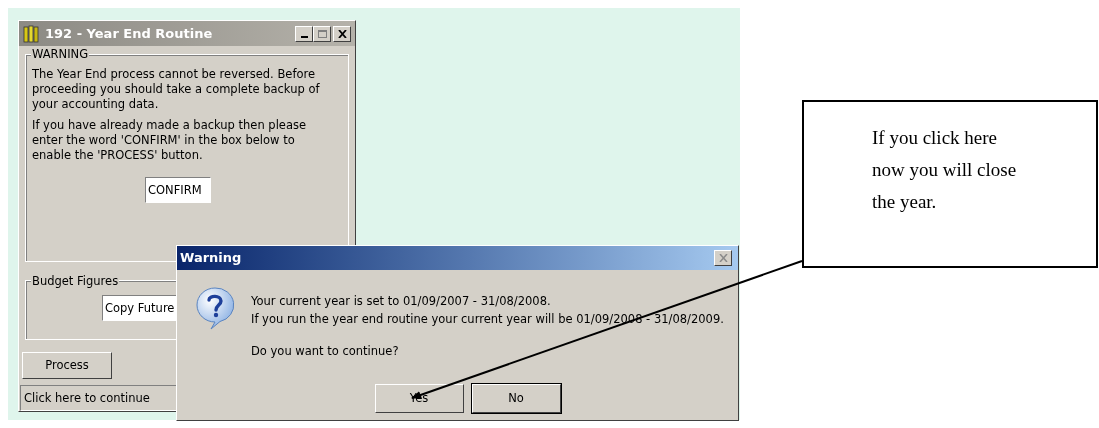 The width and height of the screenshot is (1099, 428). What do you see at coordinates (304, 33) in the screenshot?
I see `minimize-button` at bounding box center [304, 33].